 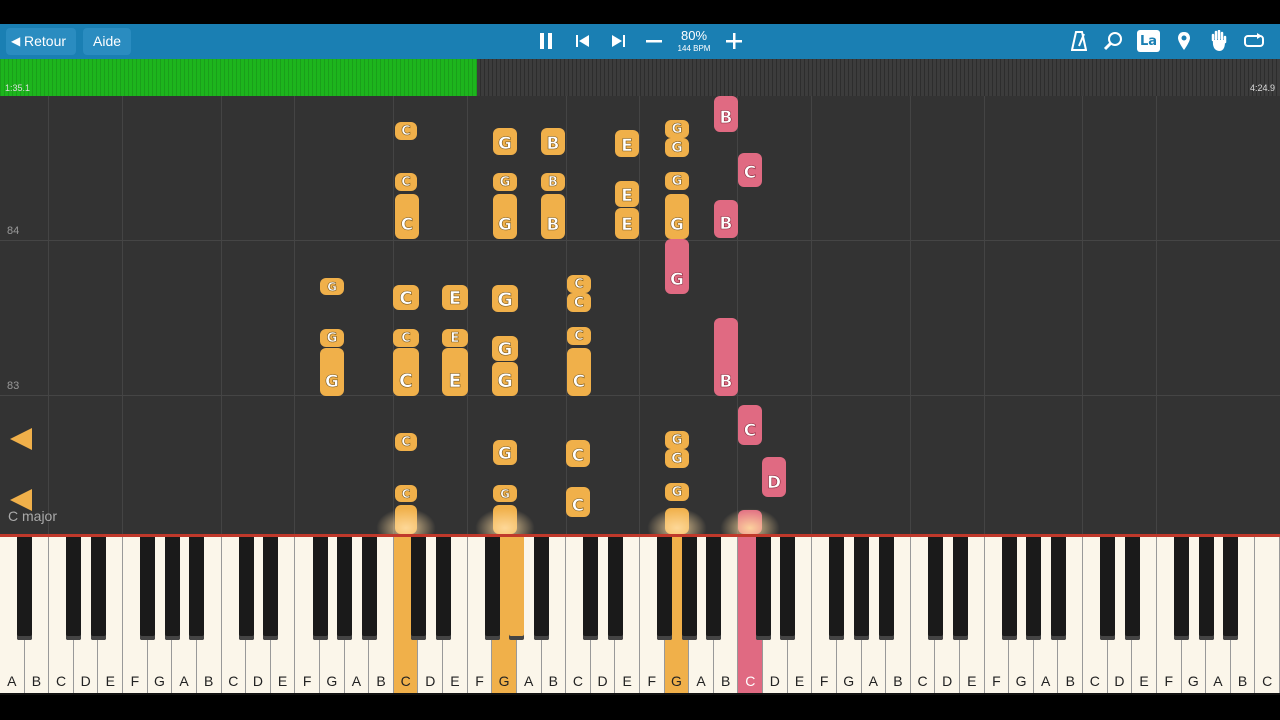 I want to click on location-pin-icon, so click(x=1184, y=41).